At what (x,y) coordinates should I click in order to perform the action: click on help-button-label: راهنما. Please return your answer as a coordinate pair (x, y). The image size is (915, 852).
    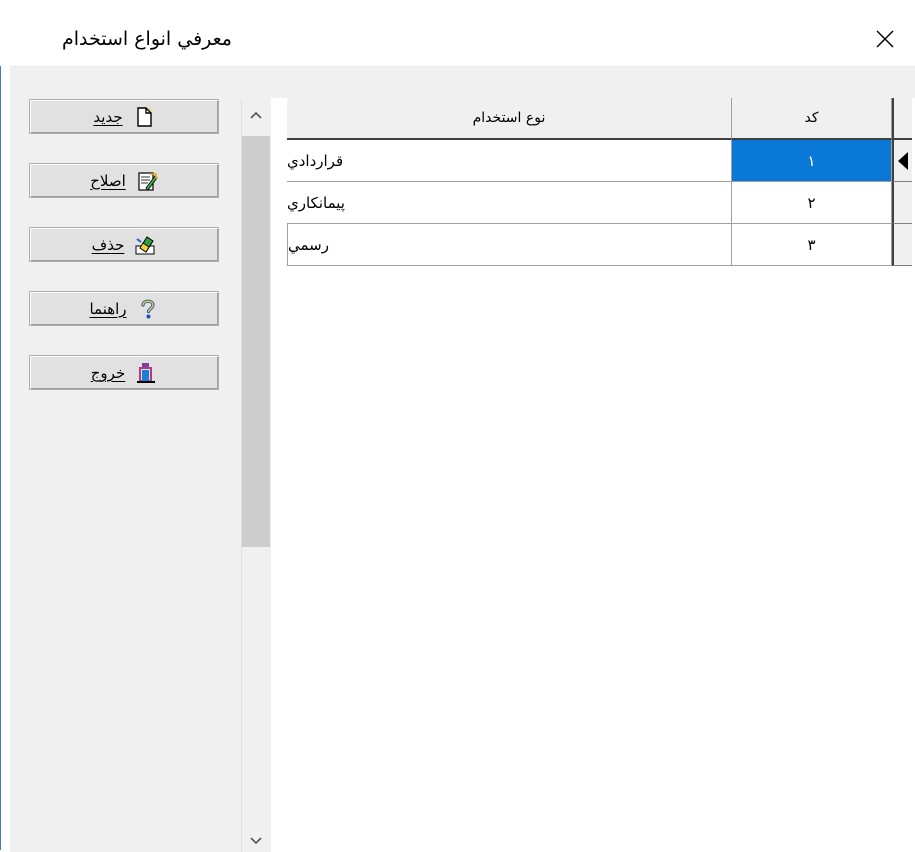
    Looking at the image, I should click on (108, 308).